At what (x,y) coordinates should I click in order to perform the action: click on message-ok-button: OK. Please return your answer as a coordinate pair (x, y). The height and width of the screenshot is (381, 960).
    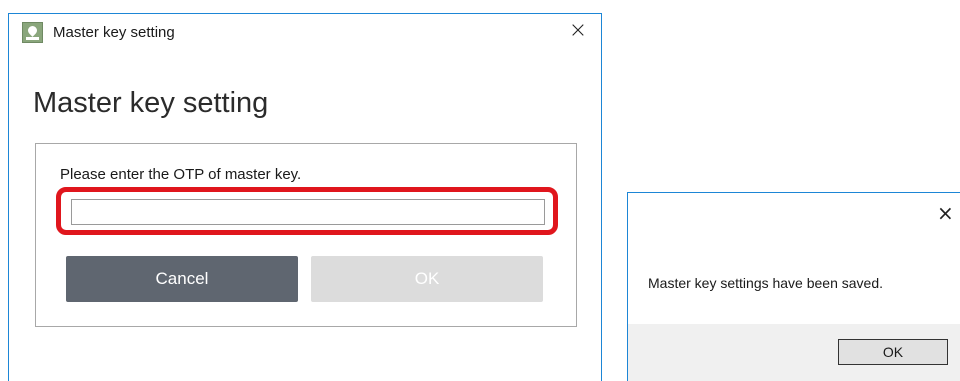
    Looking at the image, I should click on (893, 352).